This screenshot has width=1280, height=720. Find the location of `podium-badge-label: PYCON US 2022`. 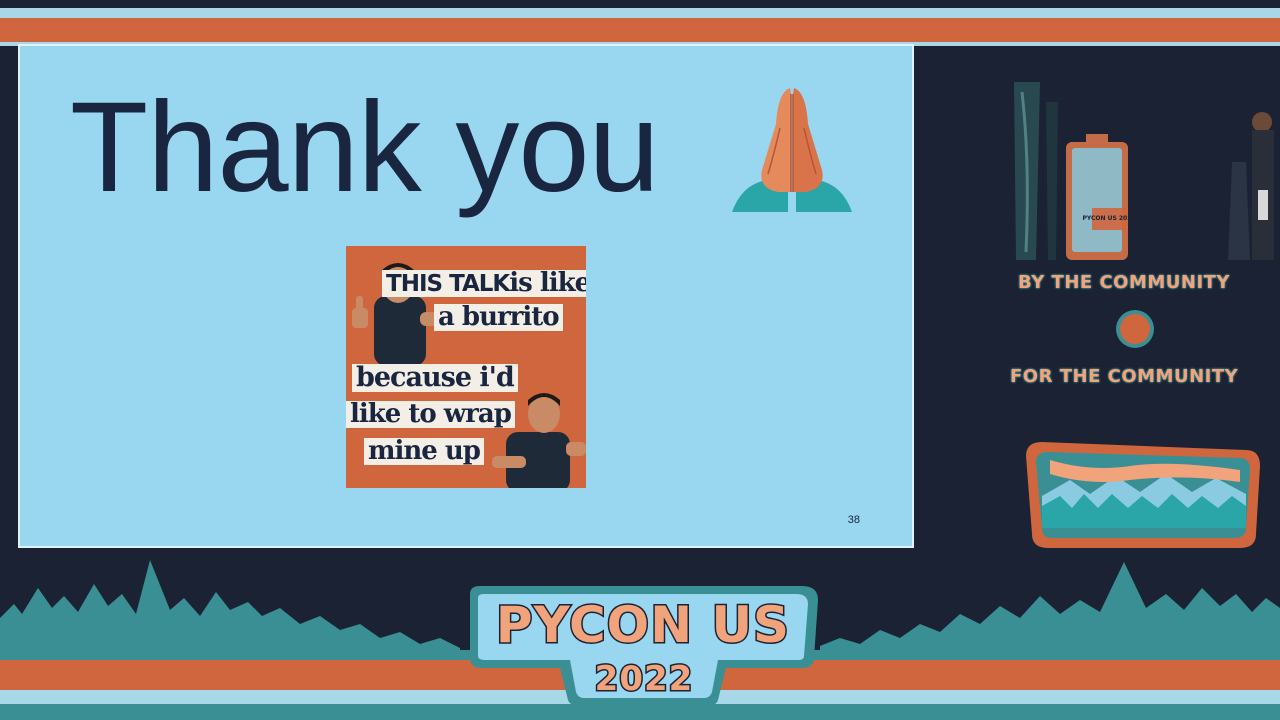

podium-badge-label: PYCON US 2022 is located at coordinates (1108, 218).